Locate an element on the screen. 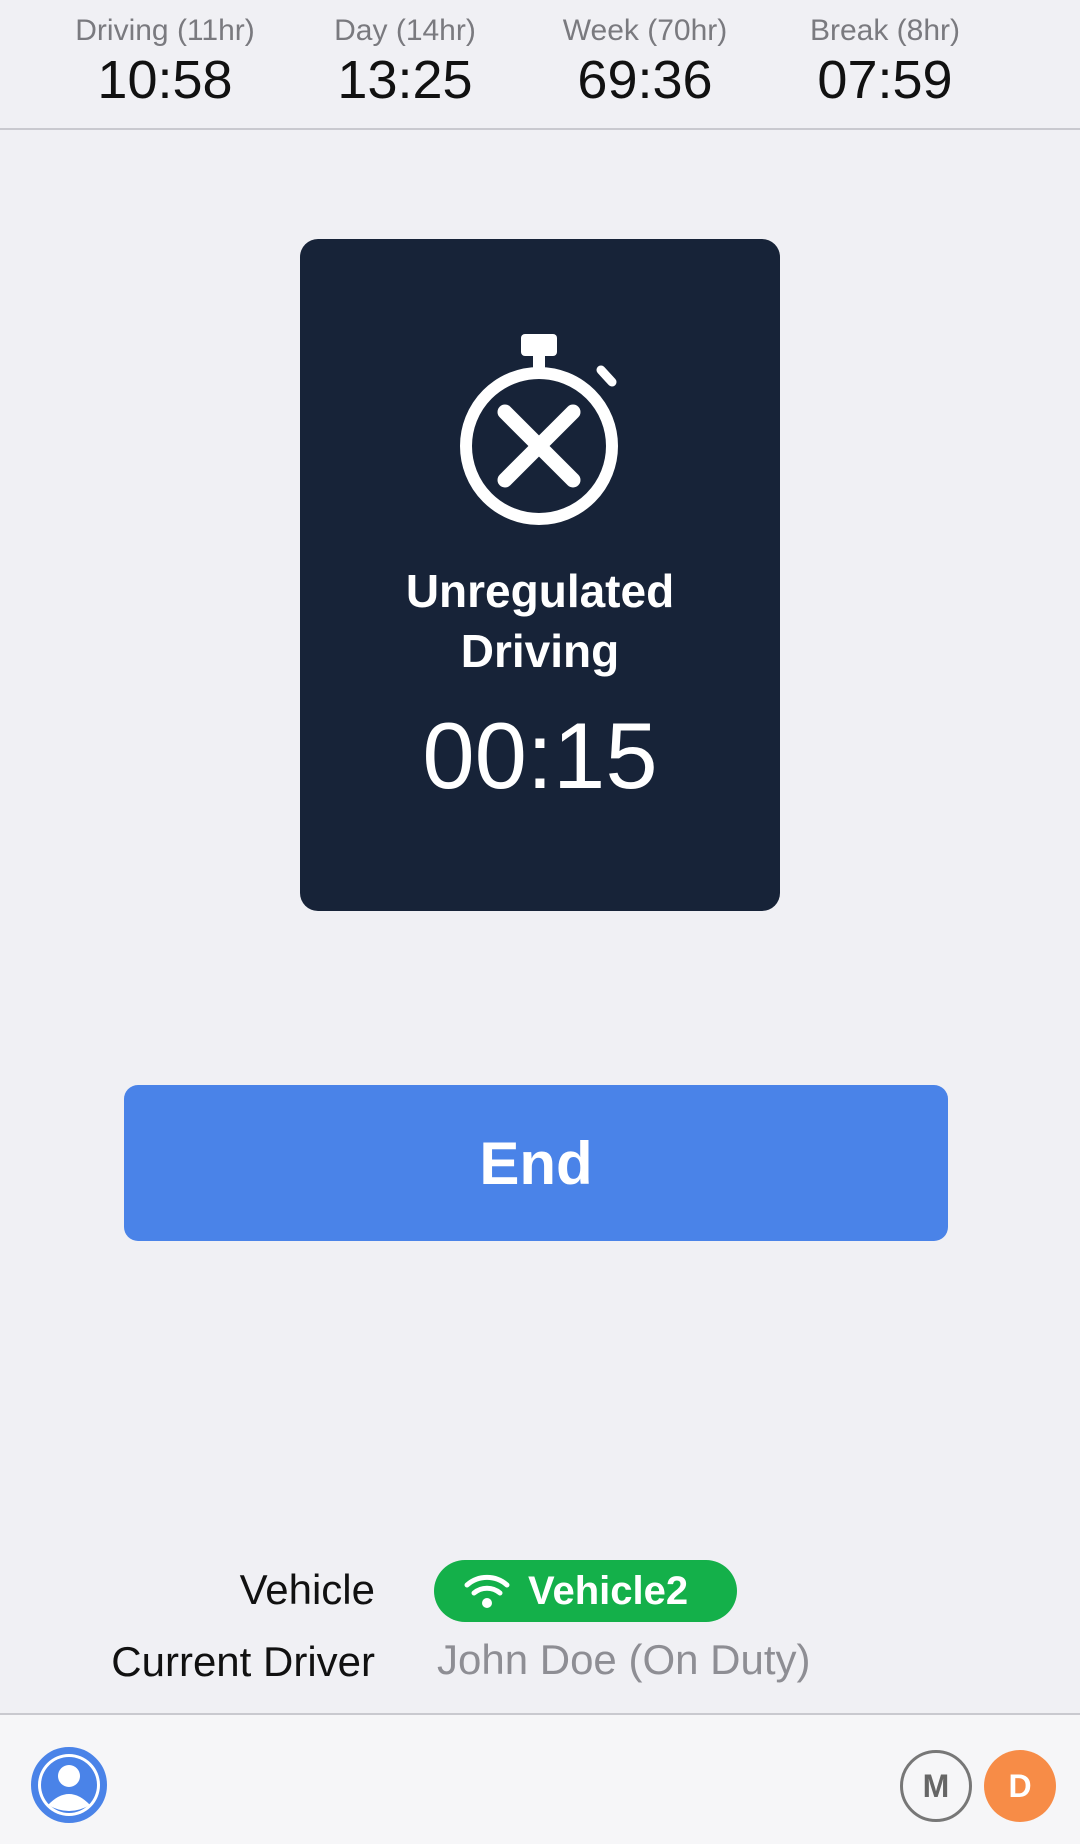 Image resolution: width=1080 pixels, height=1844 pixels. timer-break: Break (8hr) 07:59 is located at coordinates (885, 62).